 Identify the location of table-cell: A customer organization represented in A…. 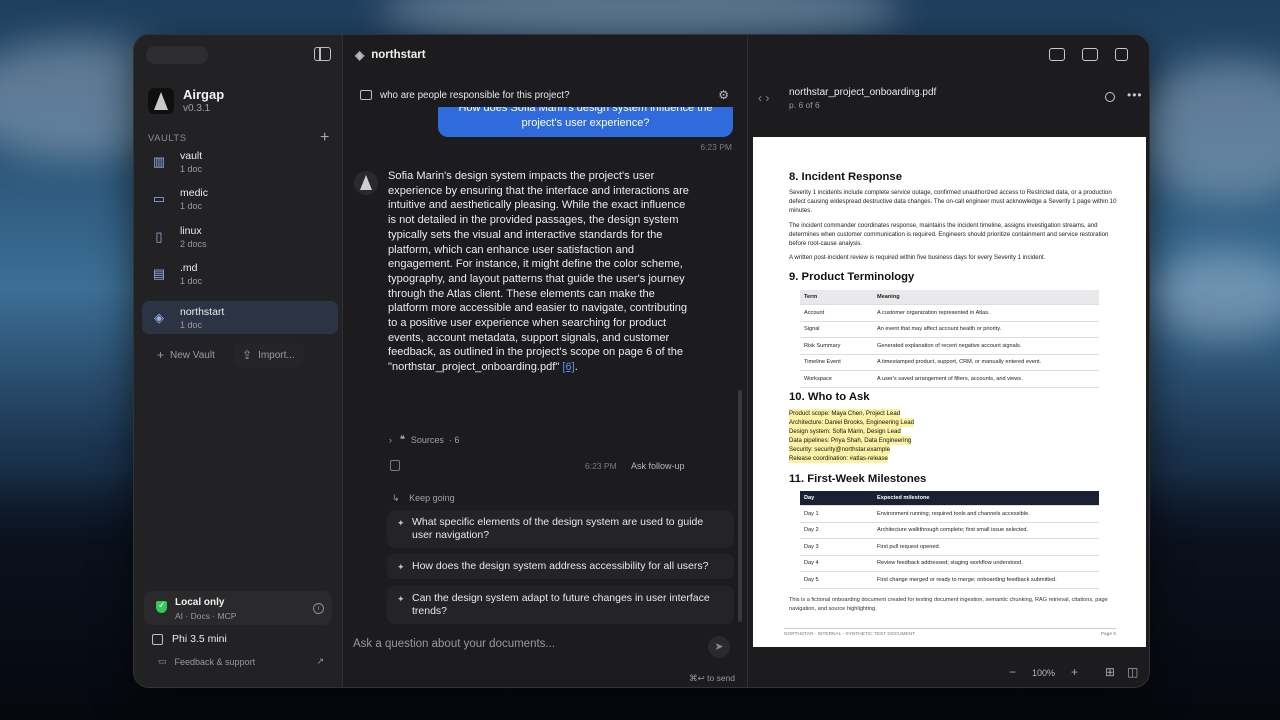
(986, 313).